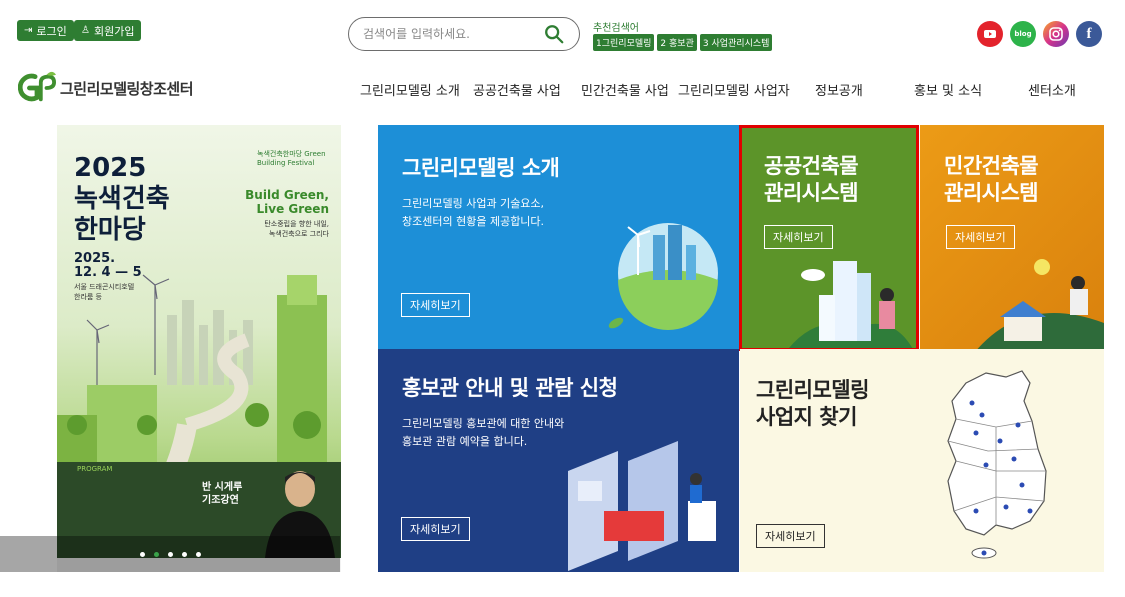  I want to click on recommended-tag: 1그린리모델링, so click(624, 42).